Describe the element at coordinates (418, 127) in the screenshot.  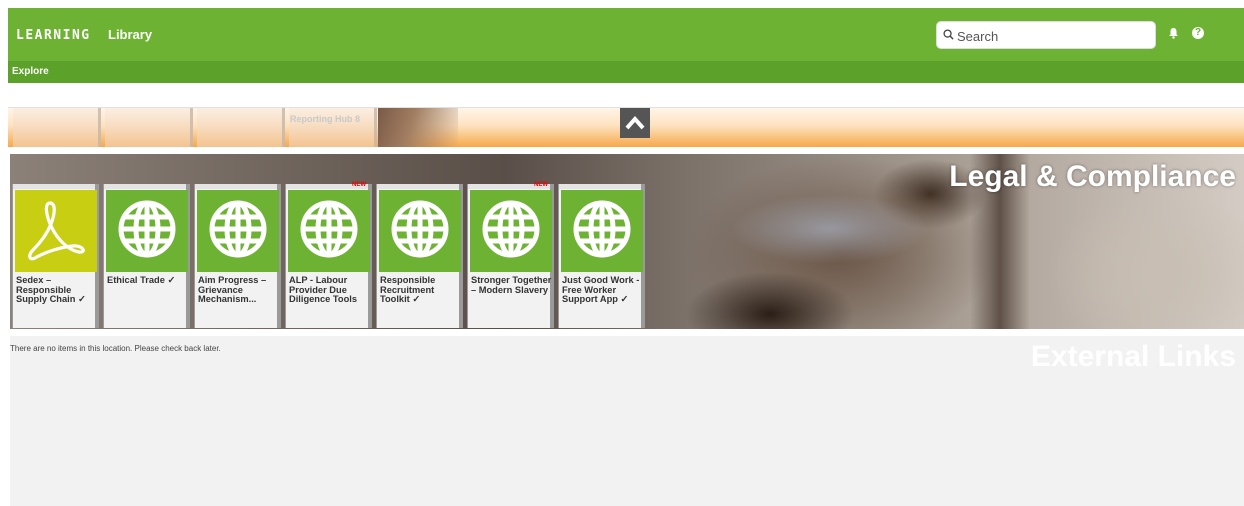
I see `band-decoration` at that location.